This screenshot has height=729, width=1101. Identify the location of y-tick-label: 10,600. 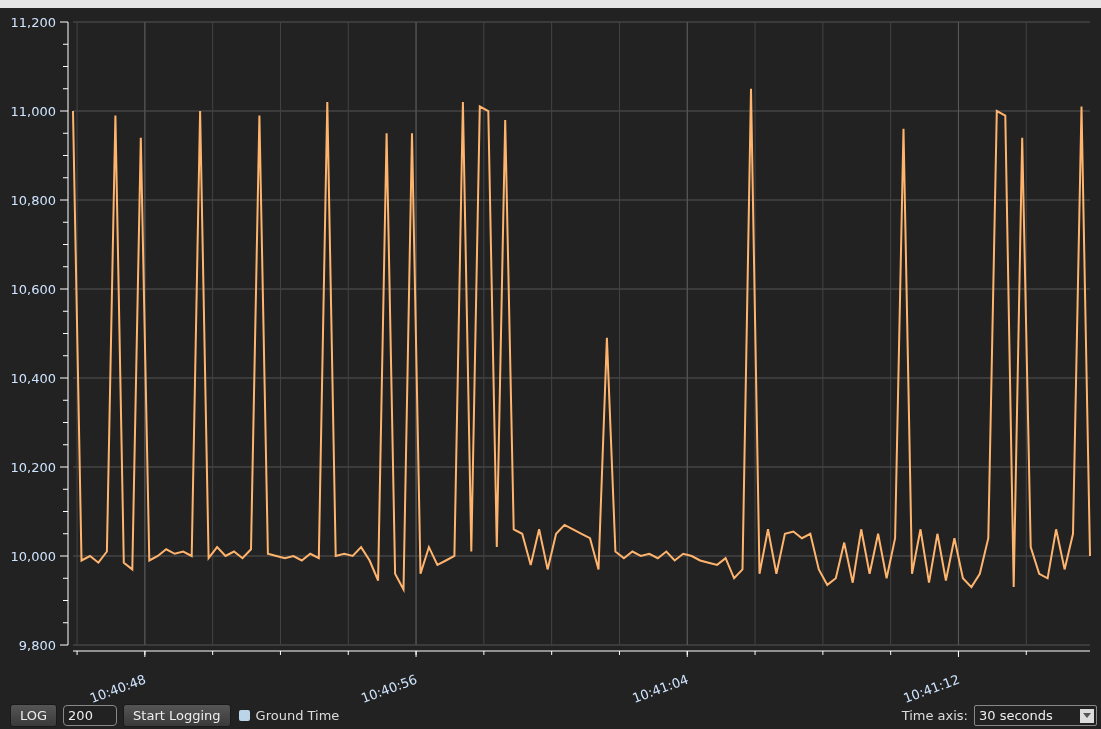
(33, 289).